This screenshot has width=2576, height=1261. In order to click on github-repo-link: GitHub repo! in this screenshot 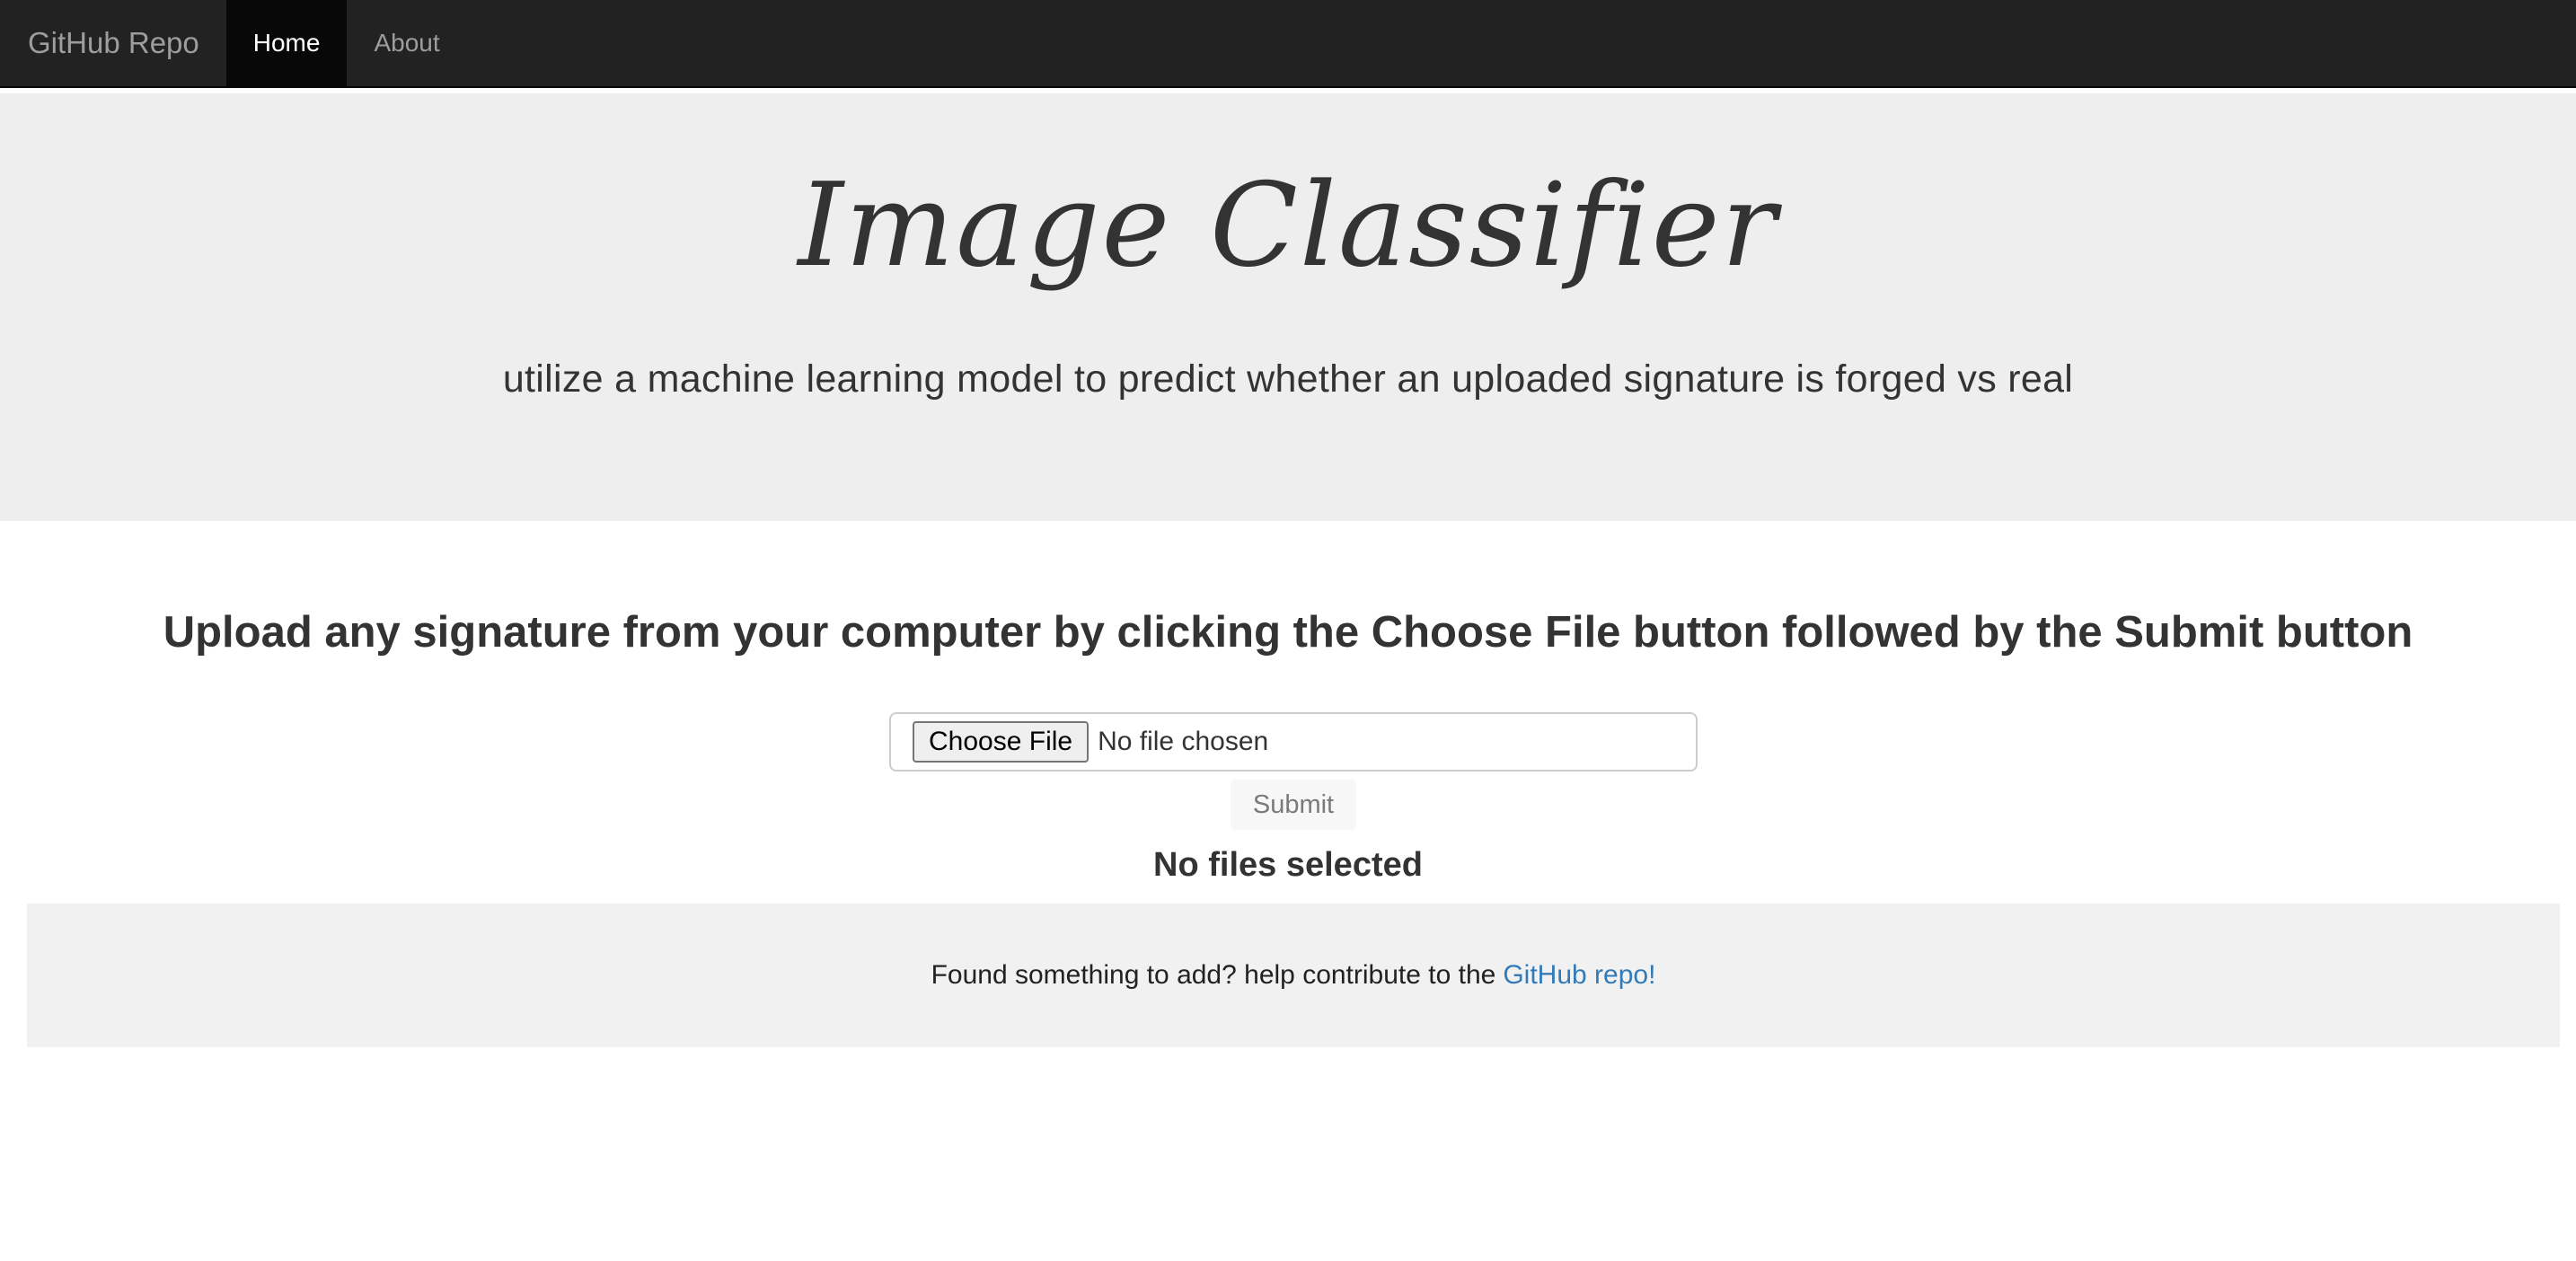, I will do `click(1579, 975)`.